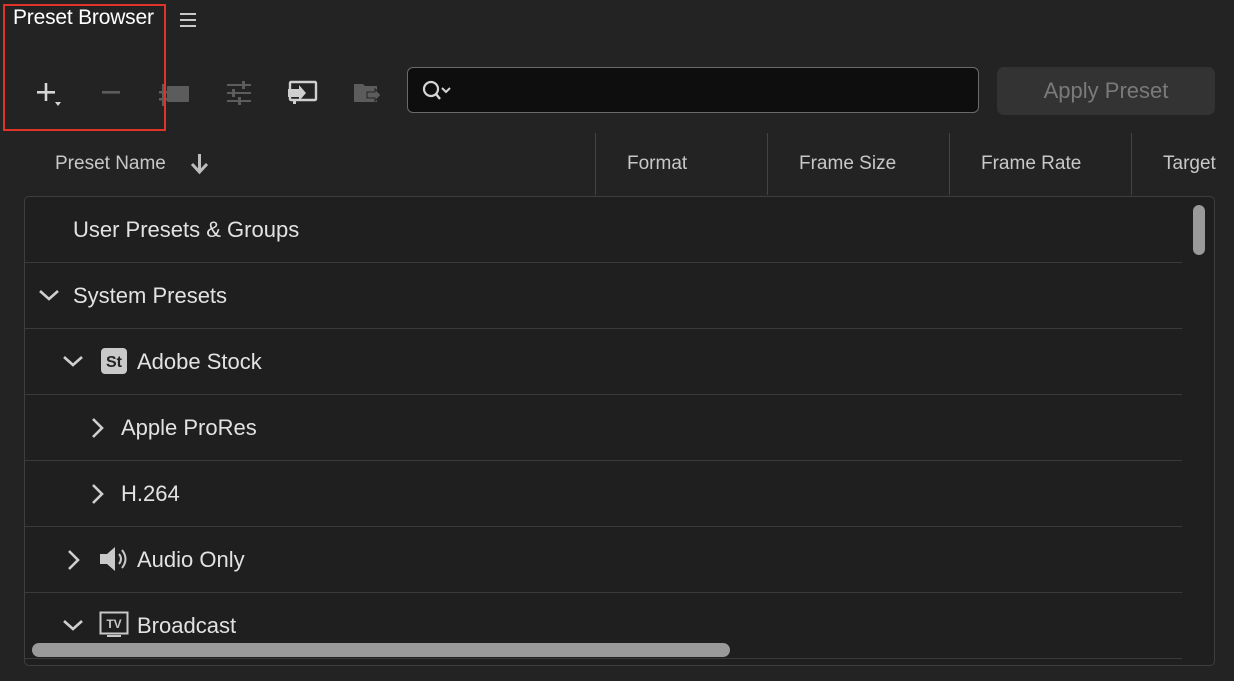 The image size is (1234, 681). Describe the element at coordinates (708, 91) in the screenshot. I see `search-input` at that location.